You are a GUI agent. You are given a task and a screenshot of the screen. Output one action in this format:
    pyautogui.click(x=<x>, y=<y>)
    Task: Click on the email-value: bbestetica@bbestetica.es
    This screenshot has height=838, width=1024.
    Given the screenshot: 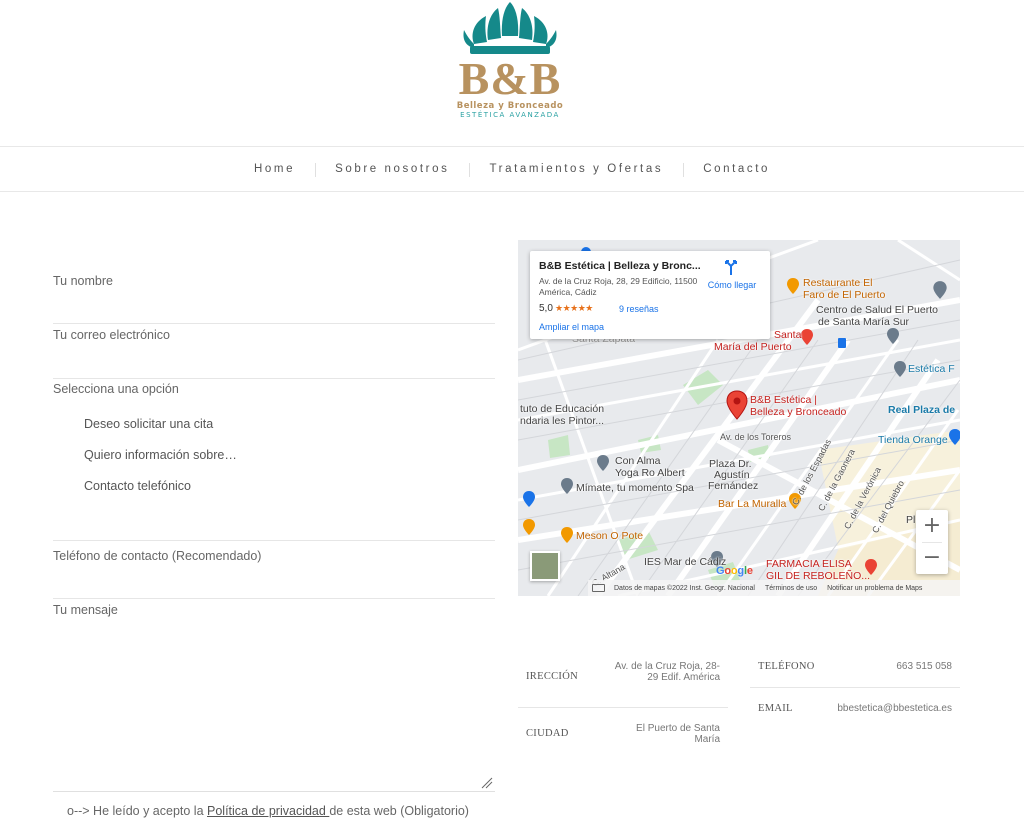 What is the action you would take?
    pyautogui.click(x=881, y=708)
    